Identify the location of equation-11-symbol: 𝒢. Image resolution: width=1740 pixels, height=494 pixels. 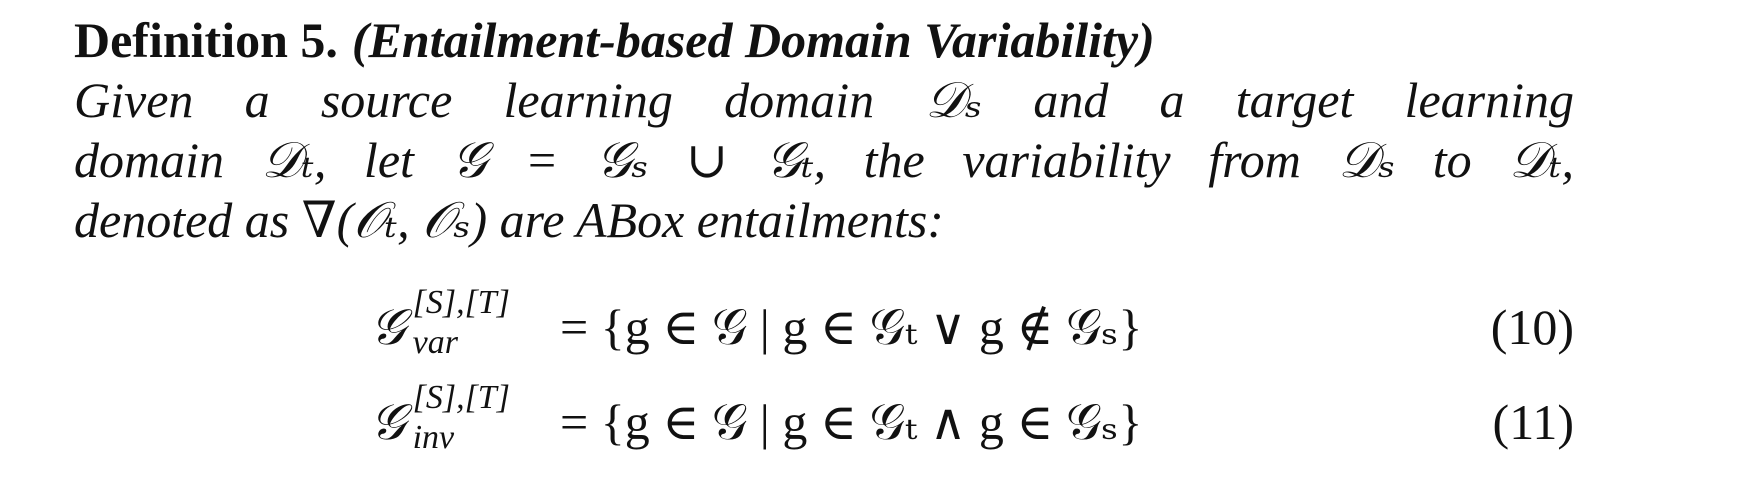
(388, 422).